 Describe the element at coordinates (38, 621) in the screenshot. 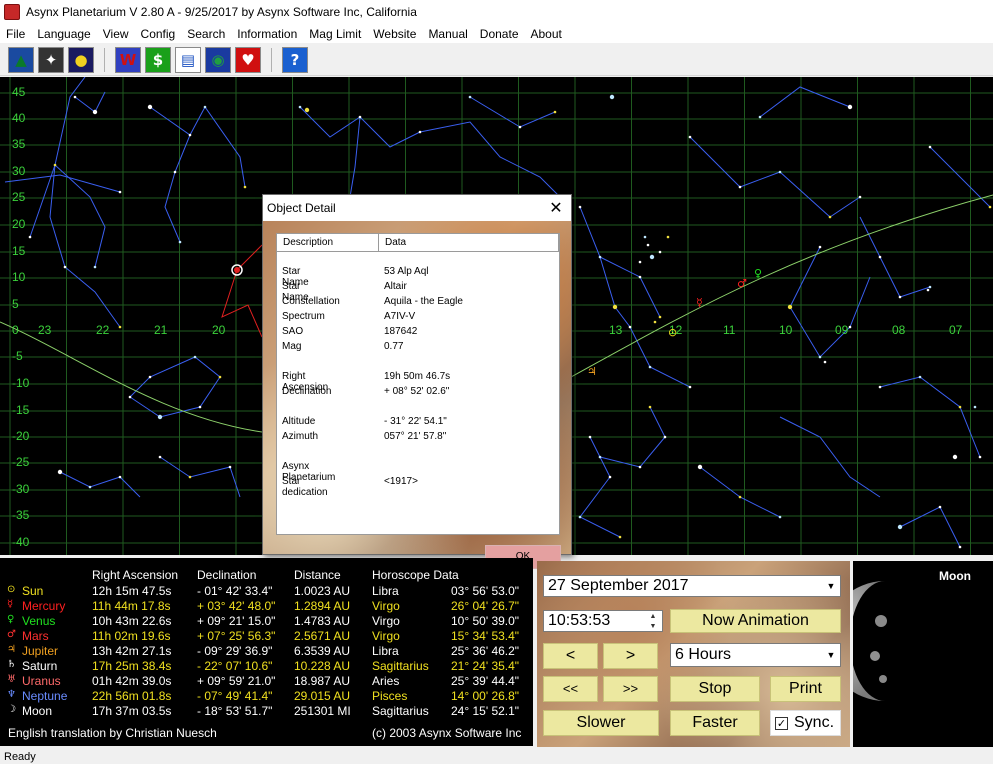

I see `planet-name: Venus` at that location.